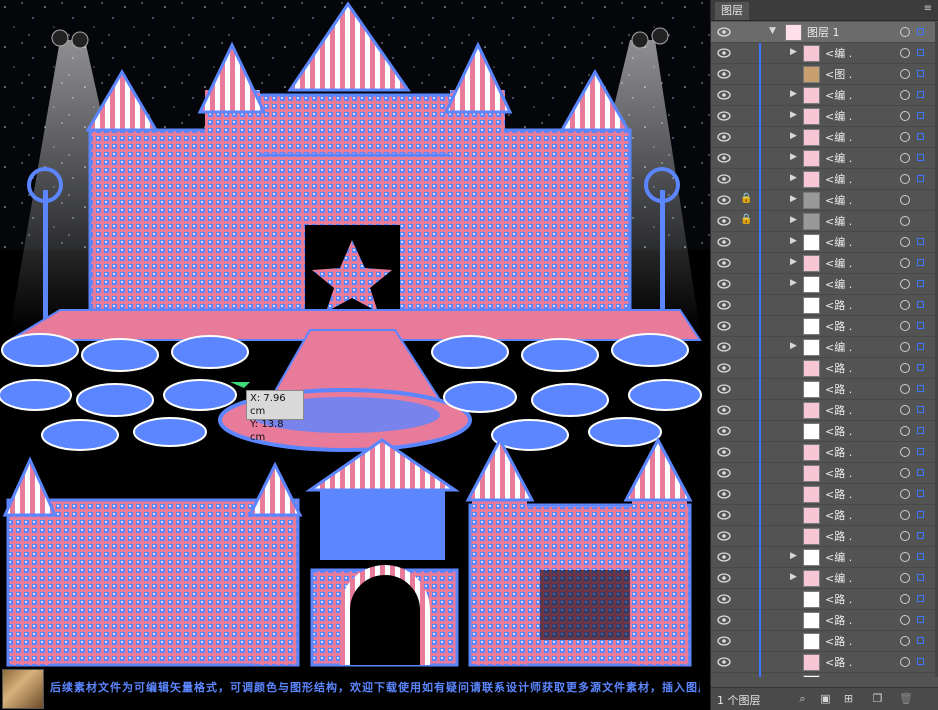 The width and height of the screenshot is (938, 710). What do you see at coordinates (838, 74) in the screenshot?
I see `layer-name: <图 .` at bounding box center [838, 74].